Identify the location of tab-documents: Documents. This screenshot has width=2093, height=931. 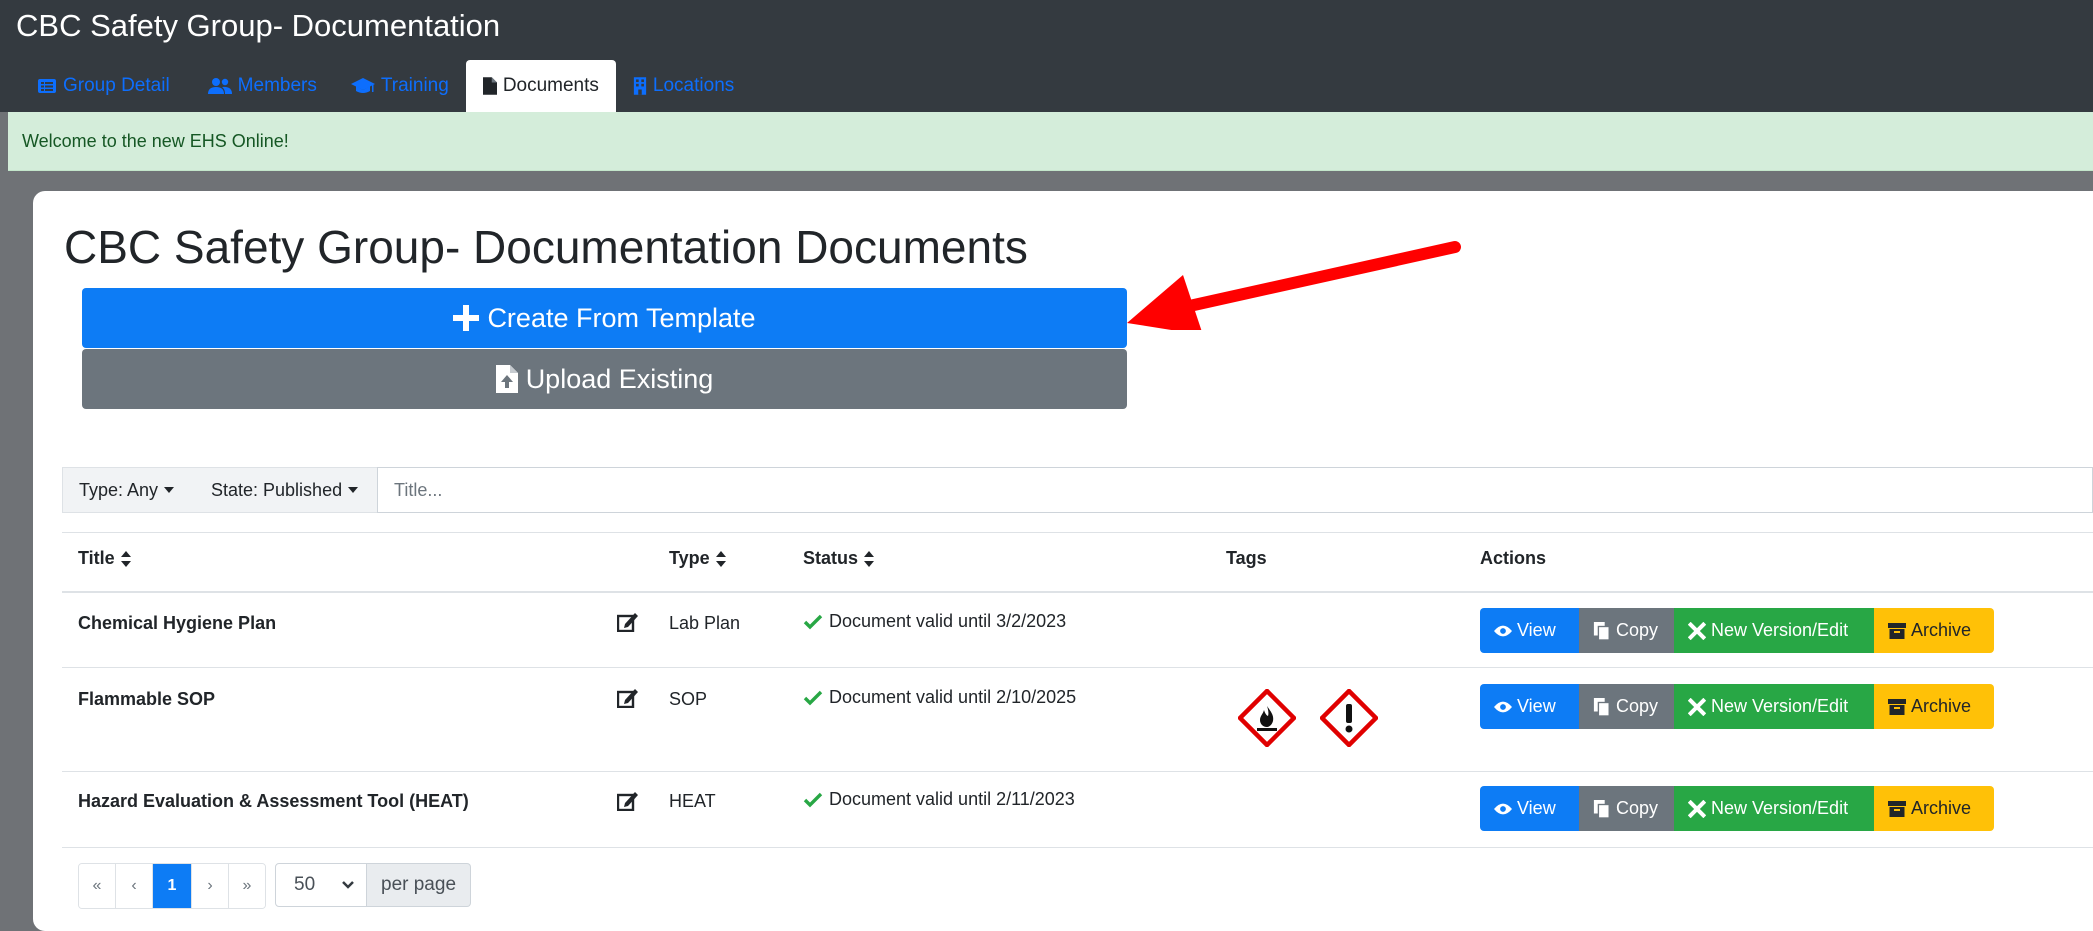
(540, 86).